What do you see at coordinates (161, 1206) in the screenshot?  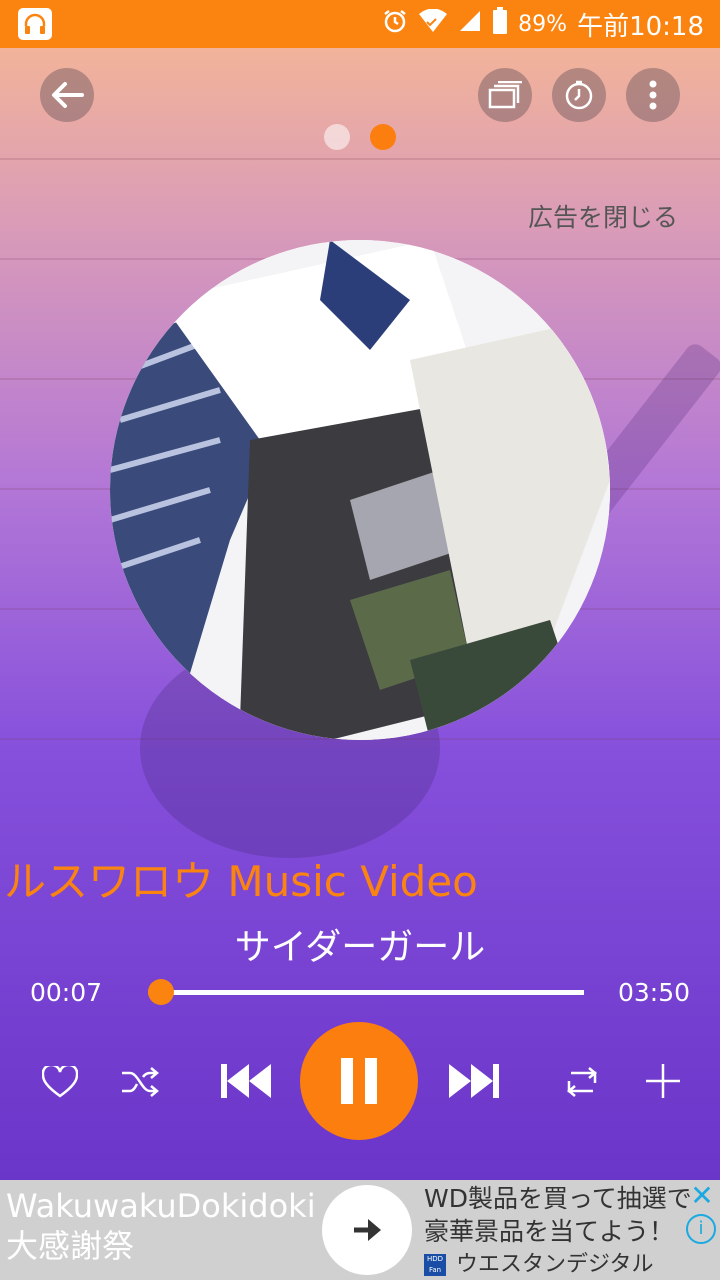 I see `ad-headline-1: WakuwakuDokidoki` at bounding box center [161, 1206].